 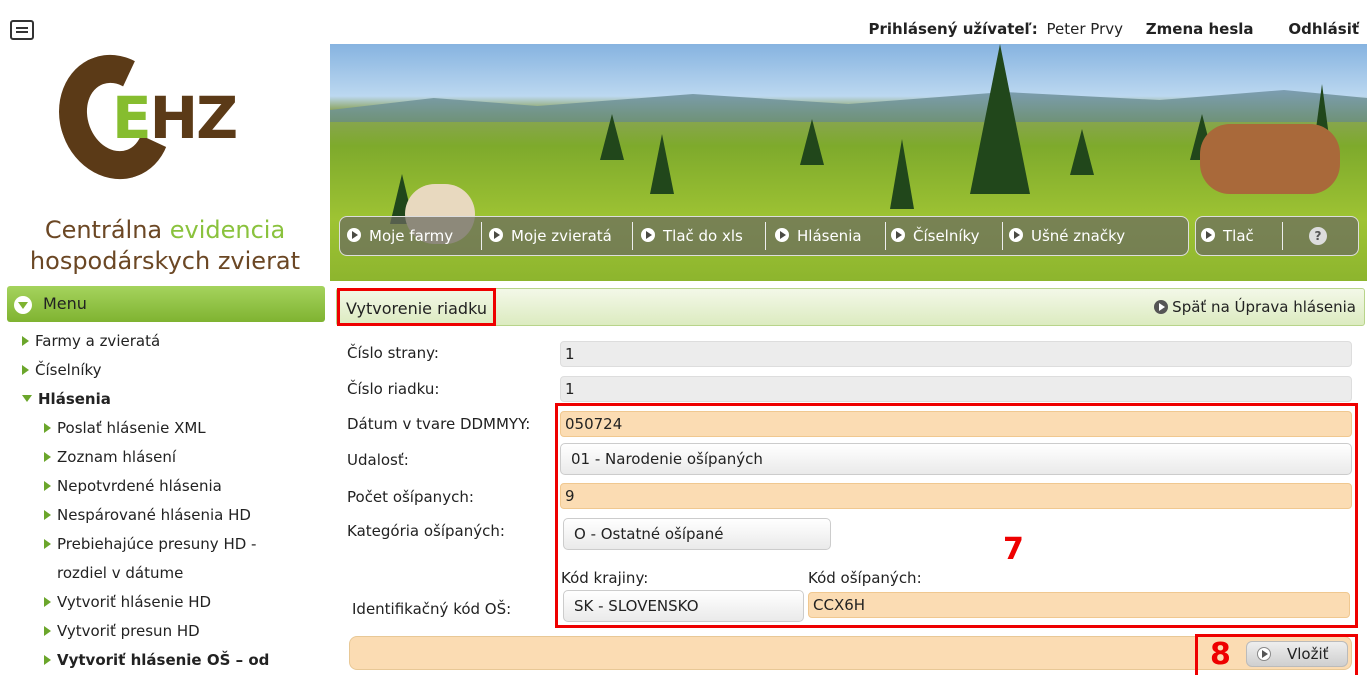 I want to click on menu-item-prebiehajuce: Prebiehajúce presuny HD -, so click(x=177, y=544).